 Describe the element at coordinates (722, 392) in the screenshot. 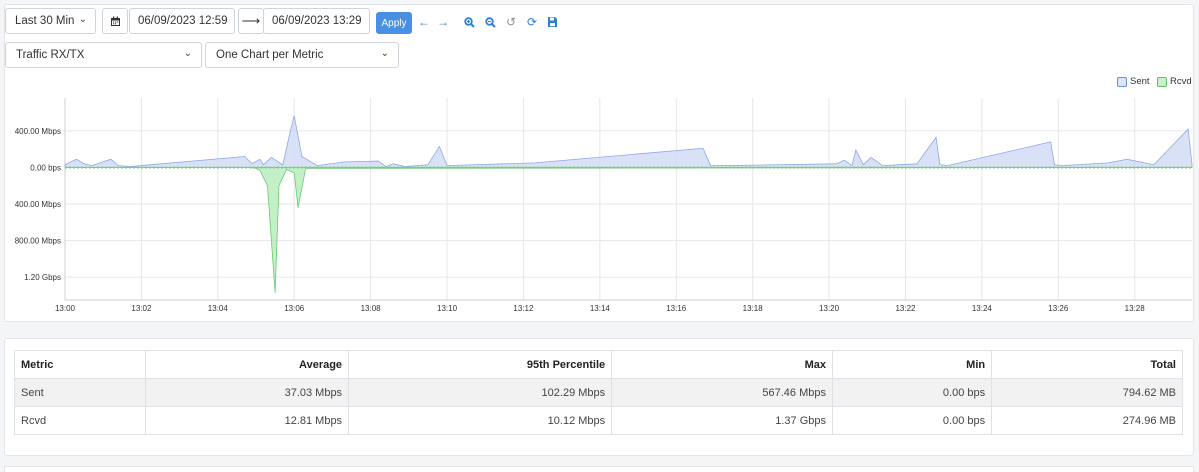

I see `cell-max: 567.46 Mbps` at that location.